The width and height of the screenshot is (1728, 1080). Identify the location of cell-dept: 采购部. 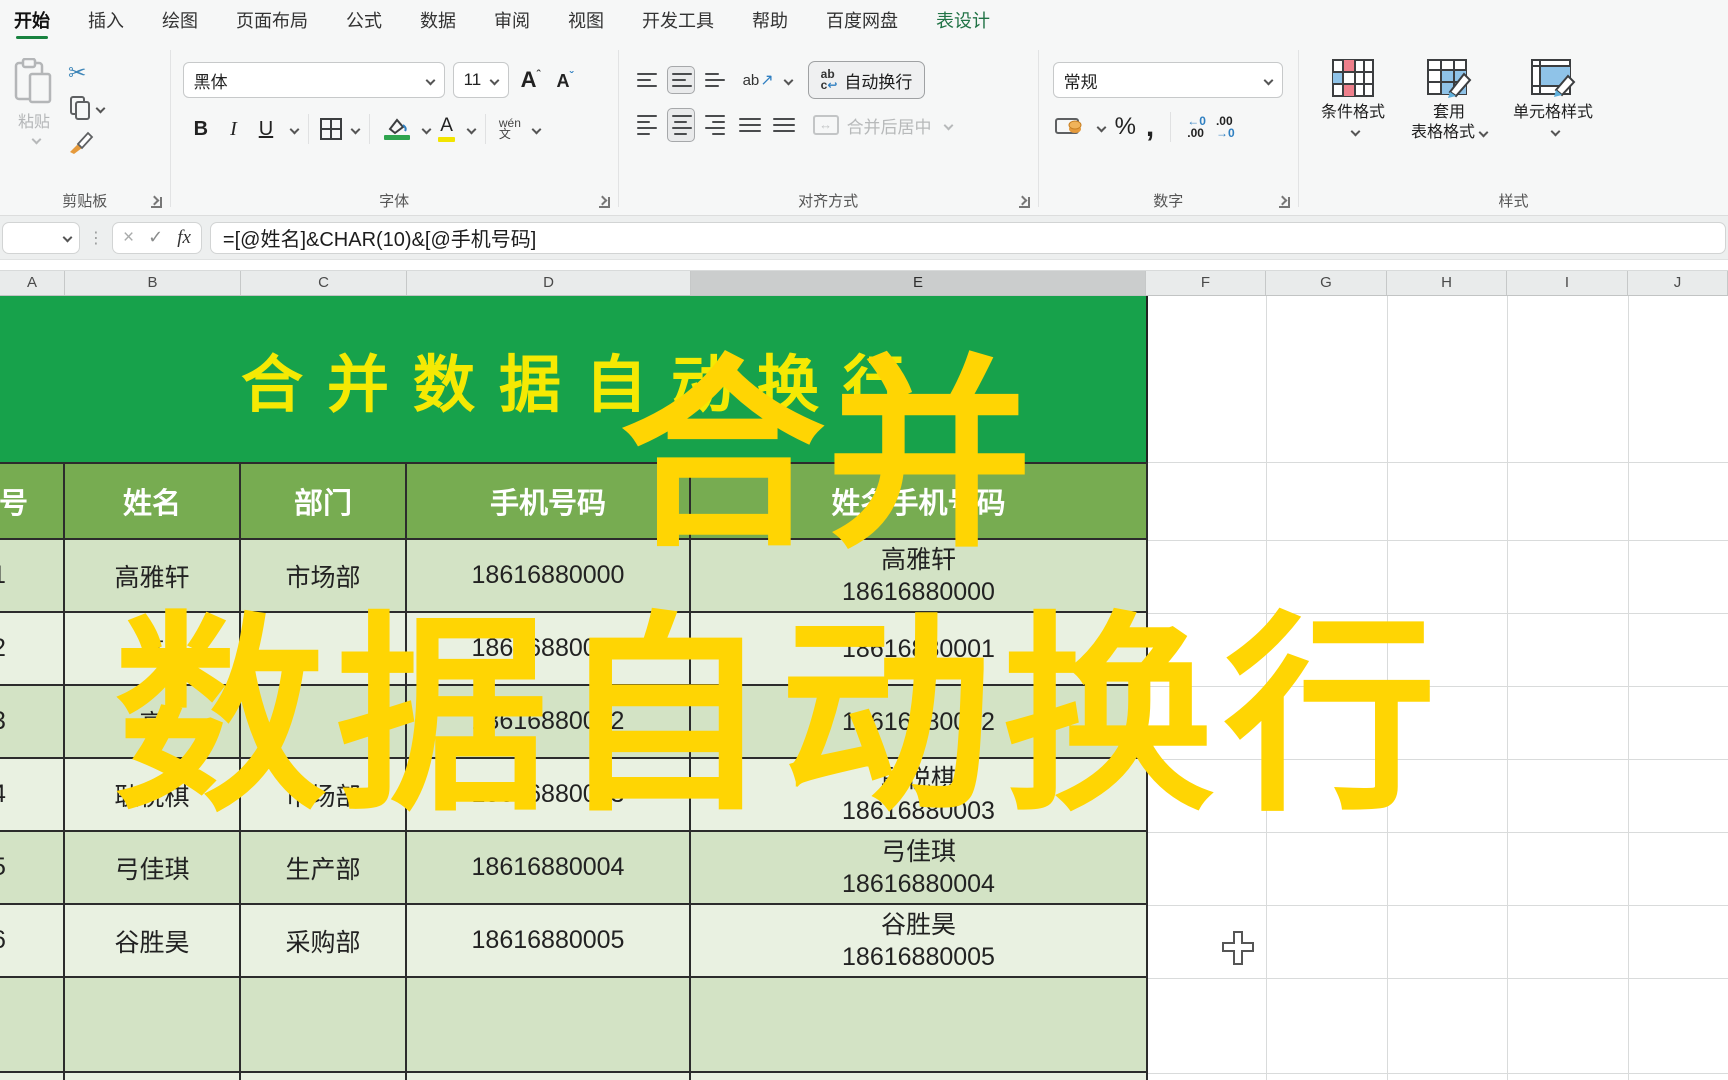
(324, 941).